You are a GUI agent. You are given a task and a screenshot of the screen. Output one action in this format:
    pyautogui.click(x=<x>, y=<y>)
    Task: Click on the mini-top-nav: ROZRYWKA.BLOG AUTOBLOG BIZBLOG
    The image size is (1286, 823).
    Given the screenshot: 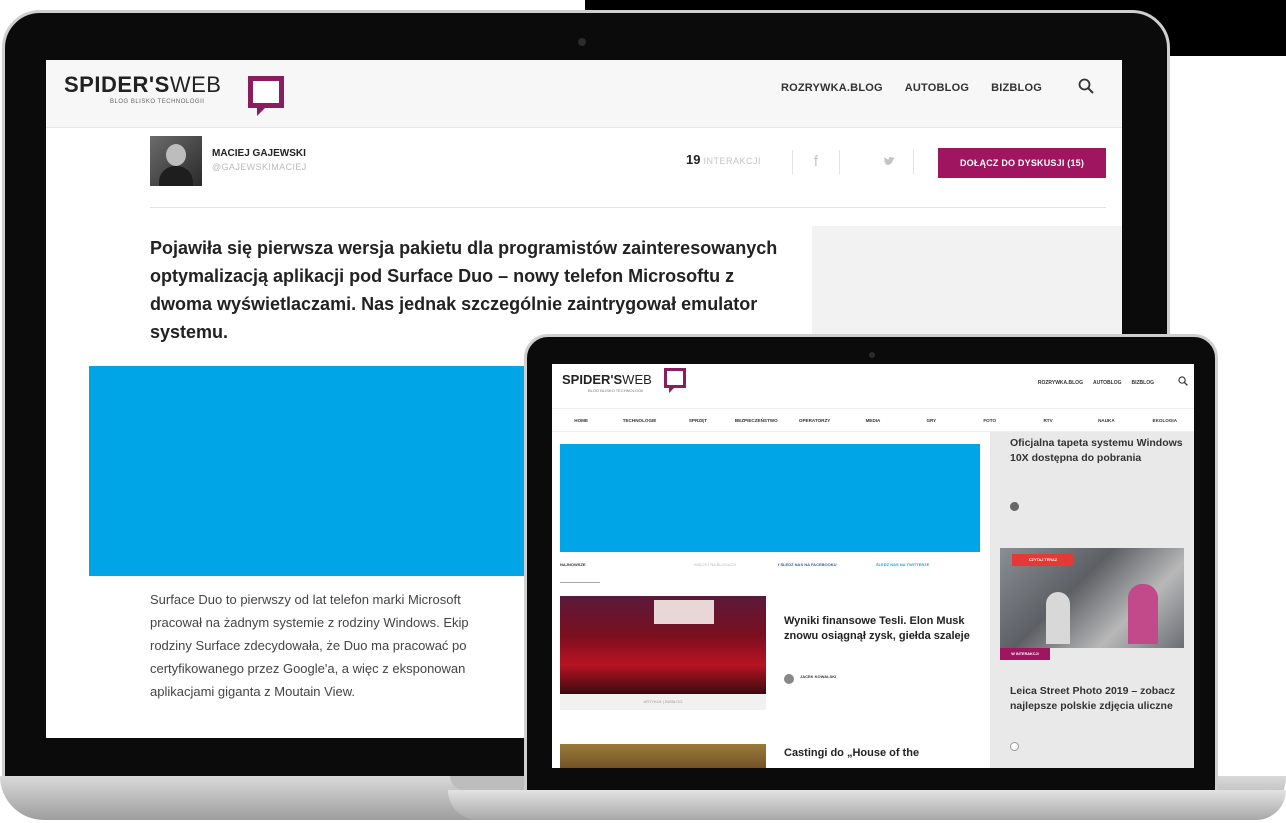 What is the action you would take?
    pyautogui.click(x=1096, y=383)
    